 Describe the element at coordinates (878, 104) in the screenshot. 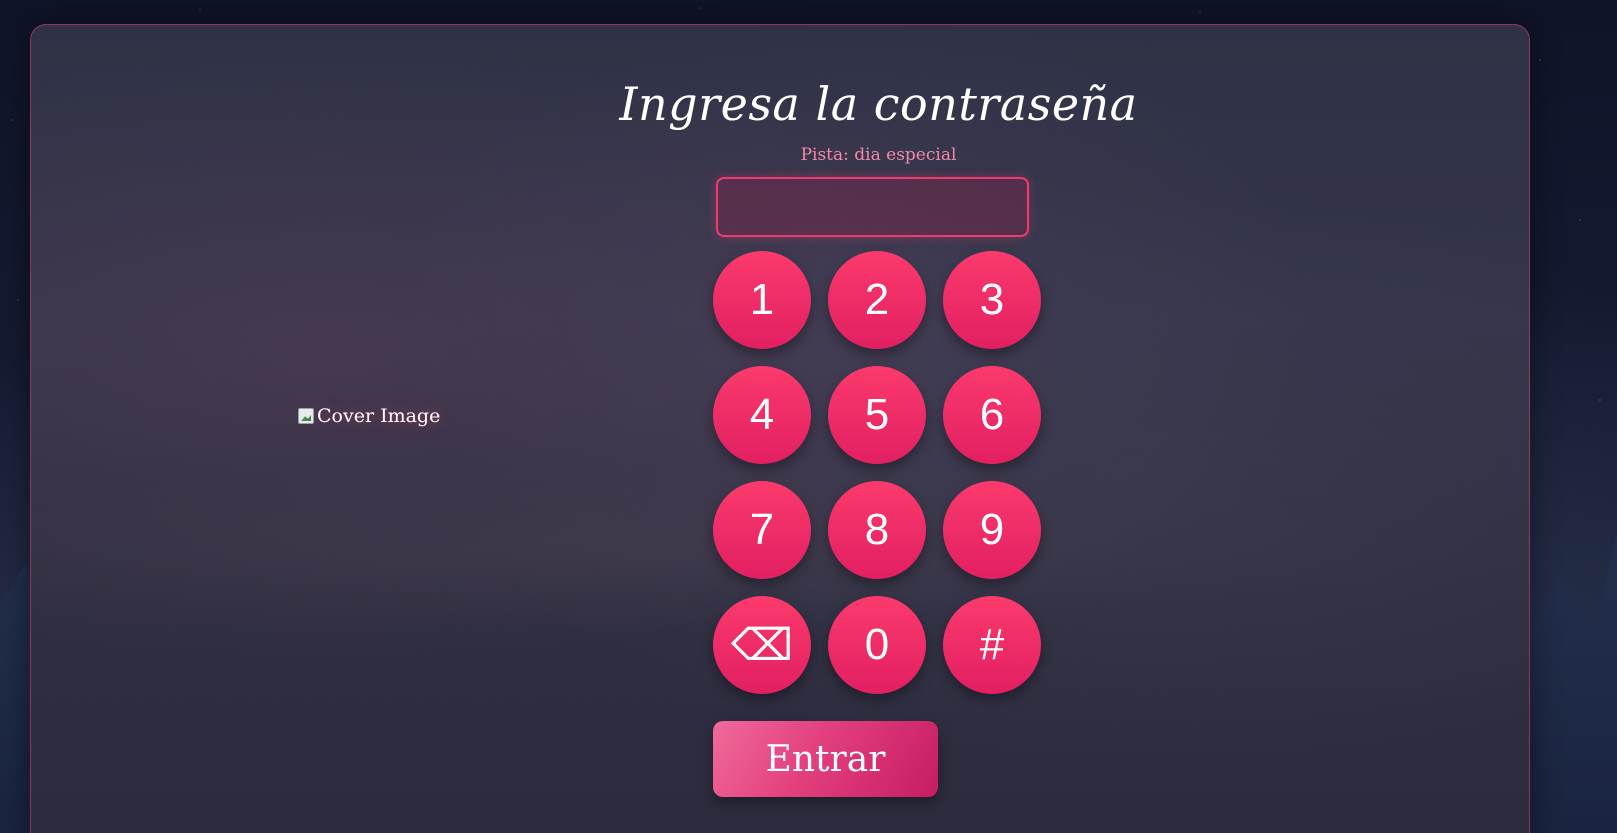

I see `page-title: Ingresa la contraseña` at that location.